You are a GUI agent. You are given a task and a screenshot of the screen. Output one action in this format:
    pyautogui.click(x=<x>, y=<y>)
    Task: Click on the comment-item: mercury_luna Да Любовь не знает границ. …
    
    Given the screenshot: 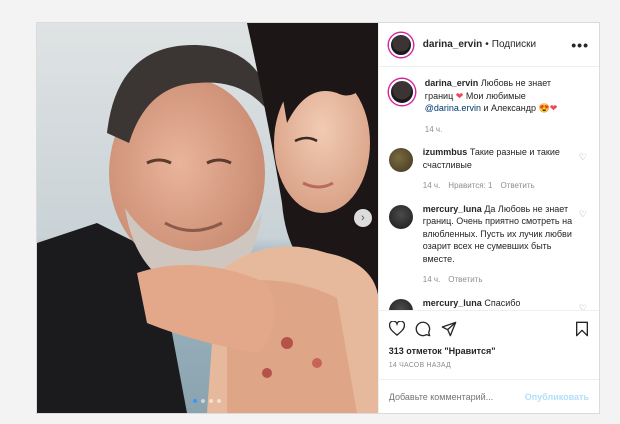 What is the action you would take?
    pyautogui.click(x=488, y=245)
    